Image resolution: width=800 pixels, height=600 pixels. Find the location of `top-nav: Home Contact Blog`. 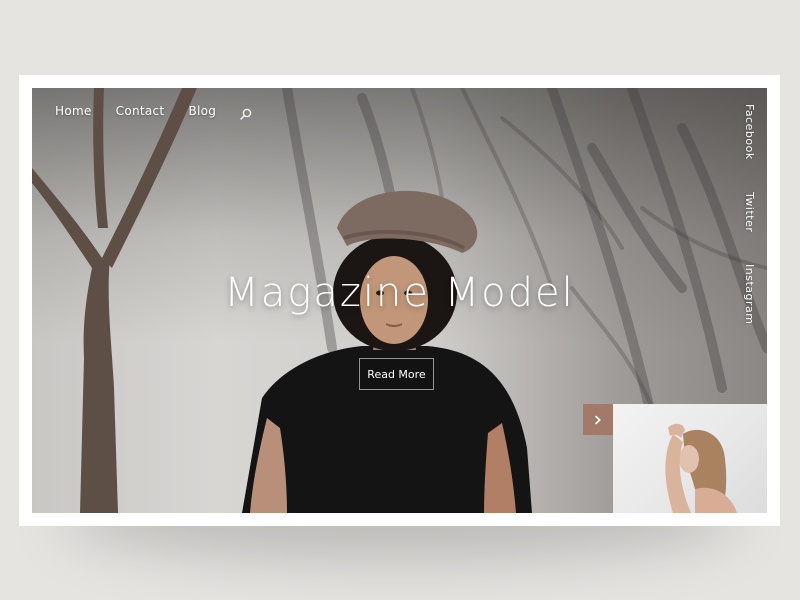

top-nav: Home Contact Blog is located at coordinates (153, 112).